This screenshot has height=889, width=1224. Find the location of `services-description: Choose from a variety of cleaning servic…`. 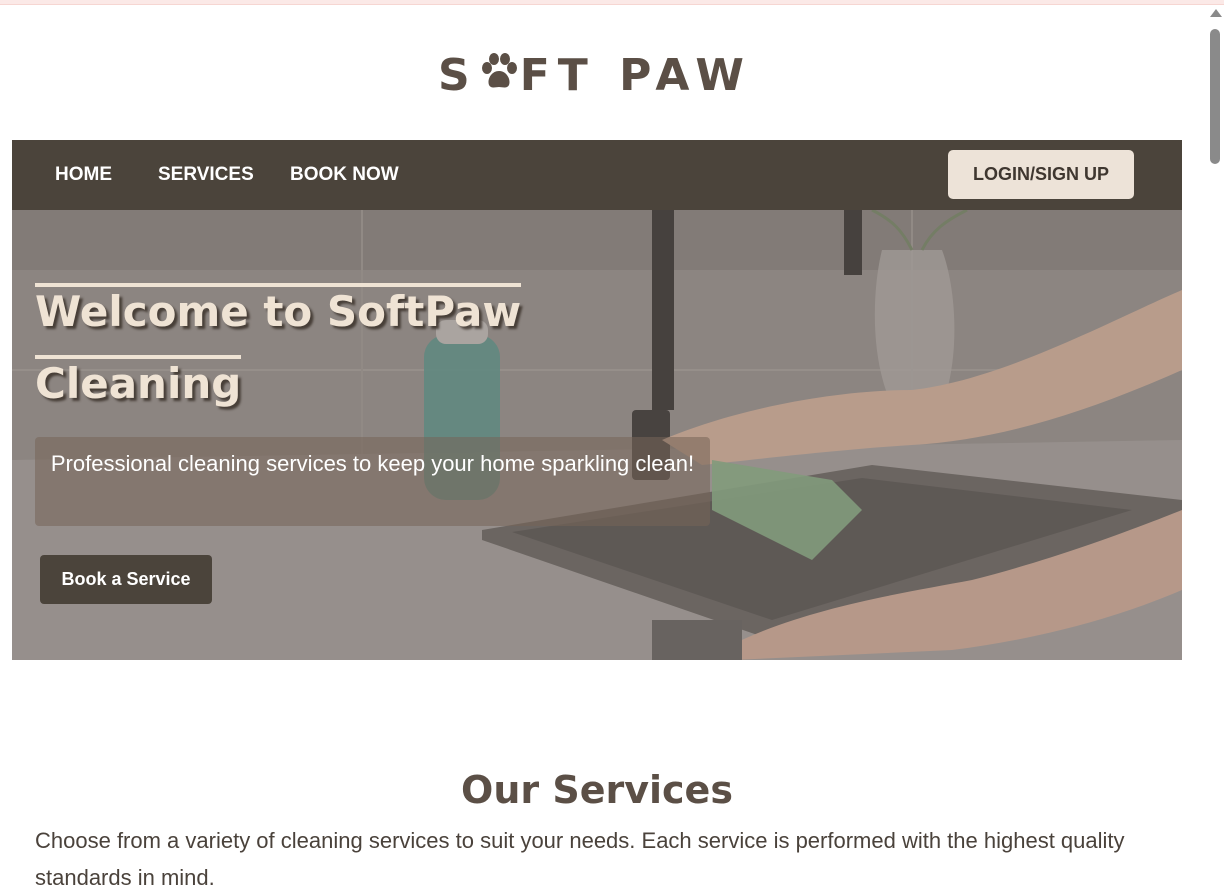

services-description: Choose from a variety of cleaning servic… is located at coordinates (580, 858).